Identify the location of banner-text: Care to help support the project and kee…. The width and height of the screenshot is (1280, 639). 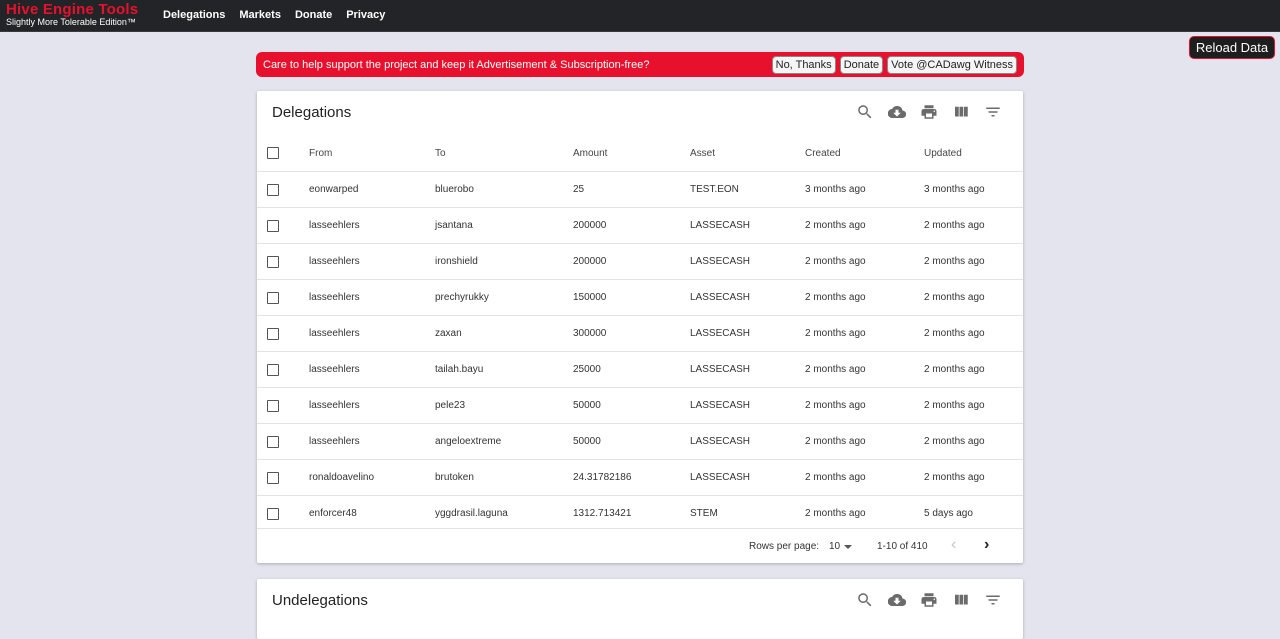
(456, 65).